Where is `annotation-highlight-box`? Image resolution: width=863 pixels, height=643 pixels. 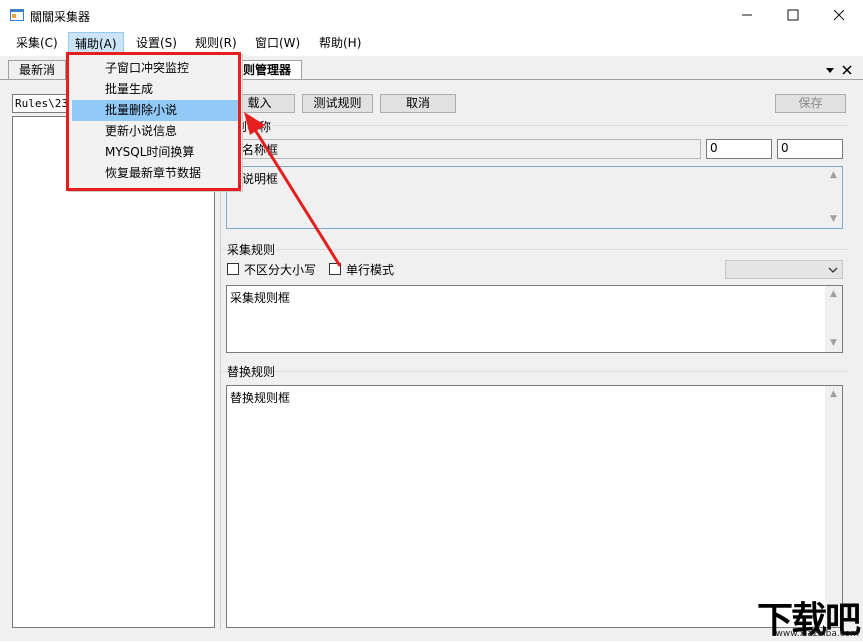 annotation-highlight-box is located at coordinates (153, 121).